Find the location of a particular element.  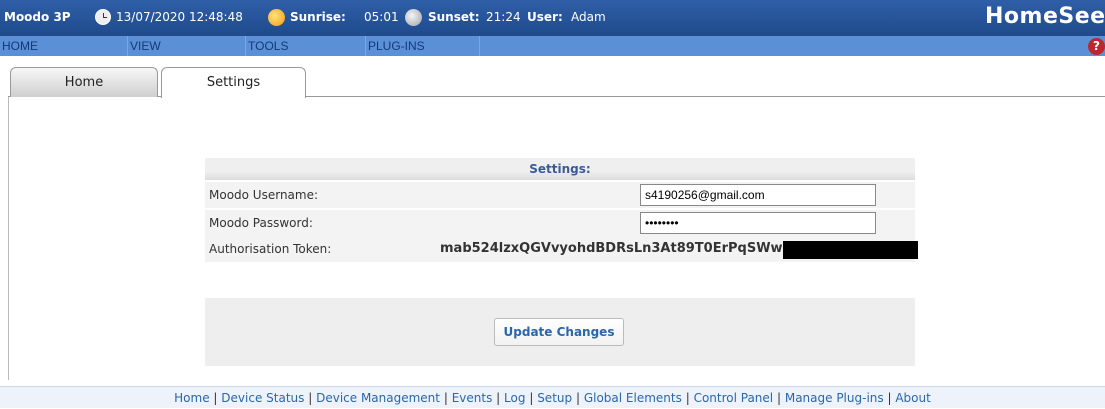

tab-settings: Settings is located at coordinates (233, 82).